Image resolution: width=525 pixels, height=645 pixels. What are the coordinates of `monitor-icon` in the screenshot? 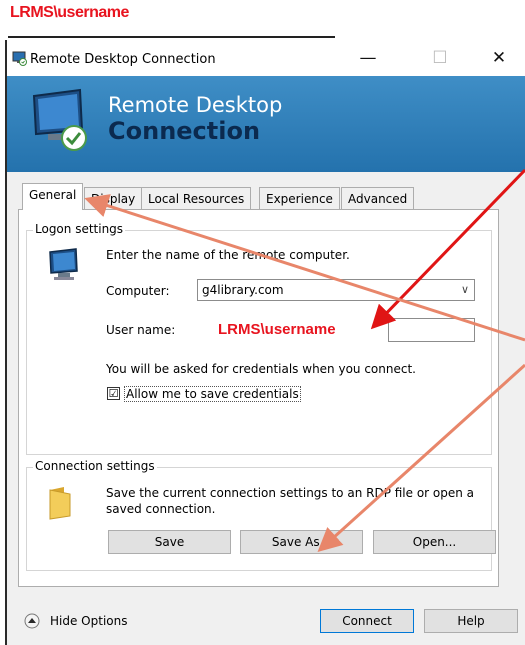 It's located at (65, 123).